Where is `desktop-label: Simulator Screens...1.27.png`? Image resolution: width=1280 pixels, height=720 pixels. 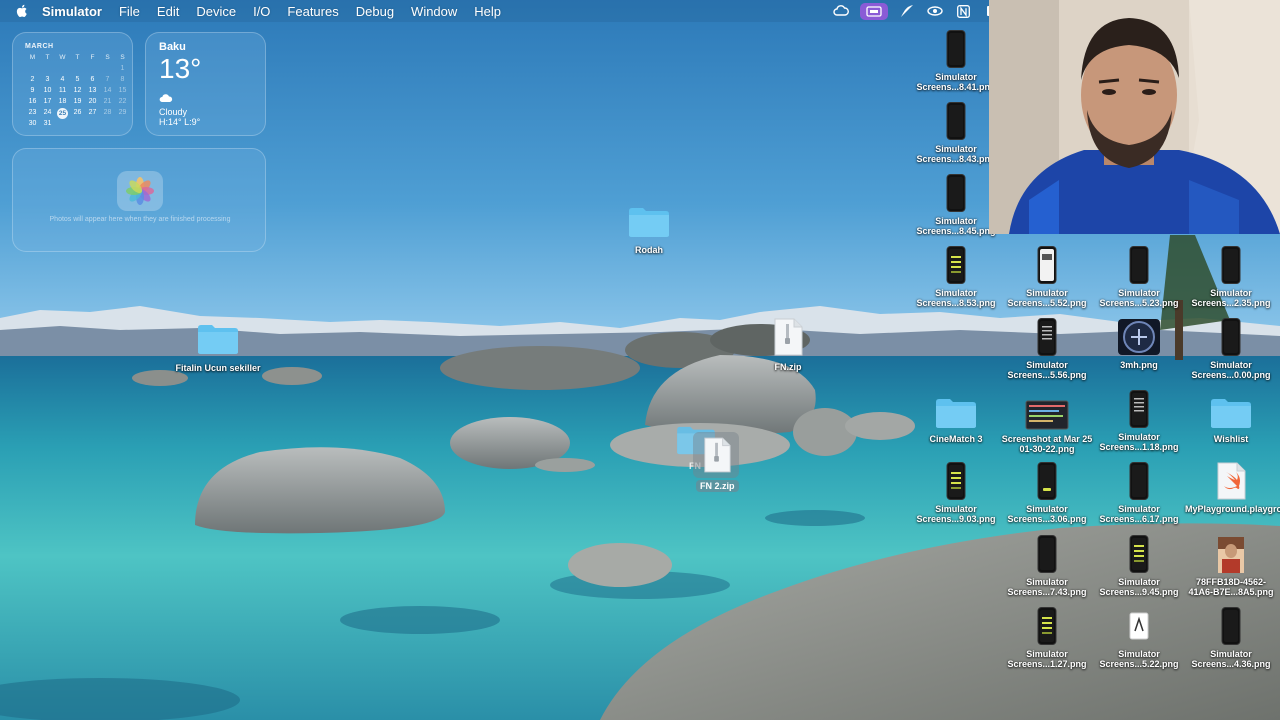 desktop-label: Simulator Screens...1.27.png is located at coordinates (1047, 659).